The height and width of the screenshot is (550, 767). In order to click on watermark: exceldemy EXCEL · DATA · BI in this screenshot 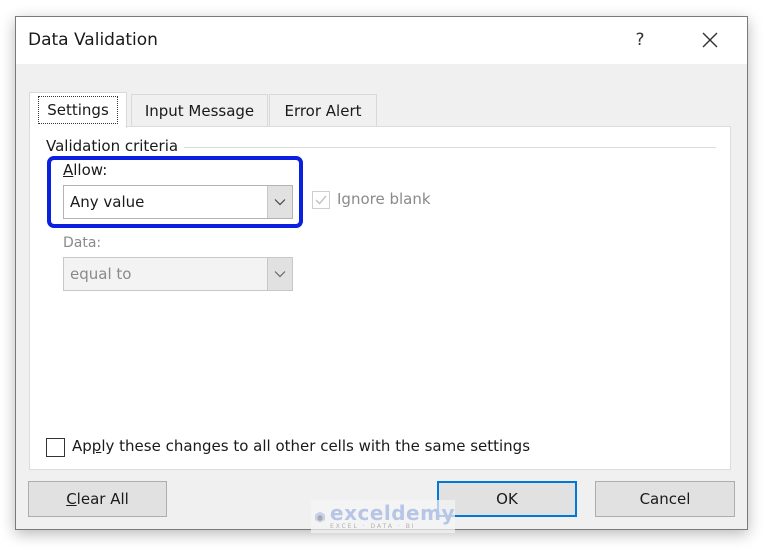, I will do `click(383, 516)`.